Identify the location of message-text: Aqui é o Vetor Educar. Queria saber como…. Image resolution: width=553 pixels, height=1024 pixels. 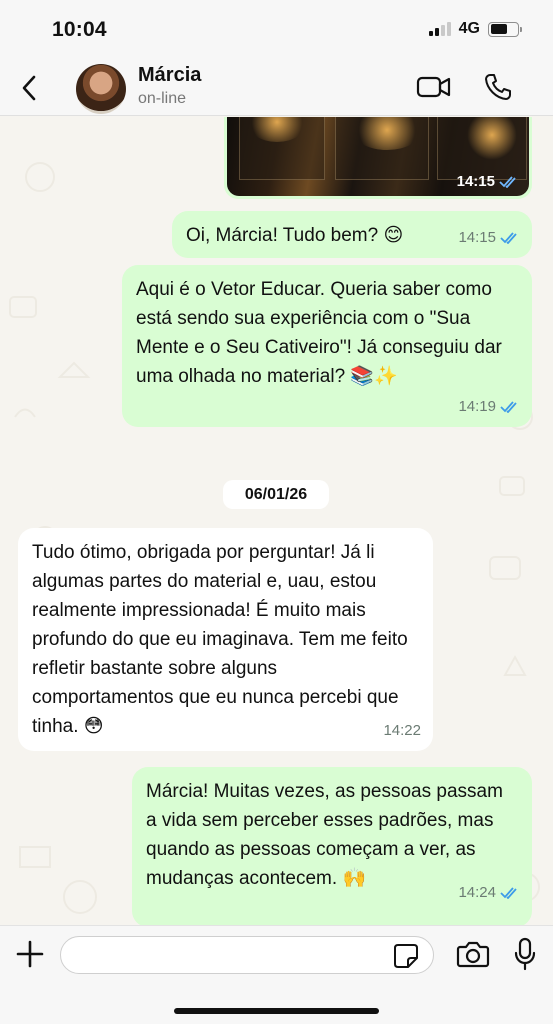
(319, 333).